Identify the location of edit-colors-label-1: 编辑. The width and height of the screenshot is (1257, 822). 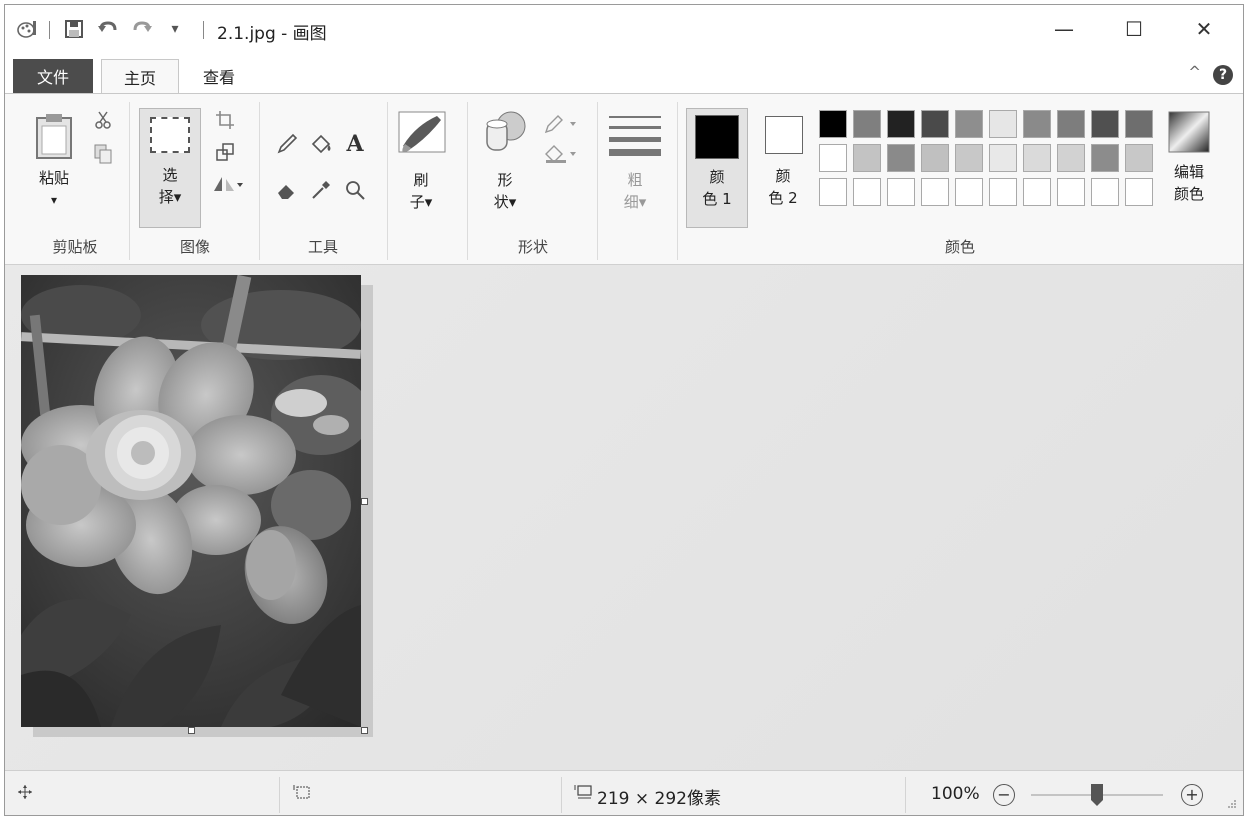
(1188, 172).